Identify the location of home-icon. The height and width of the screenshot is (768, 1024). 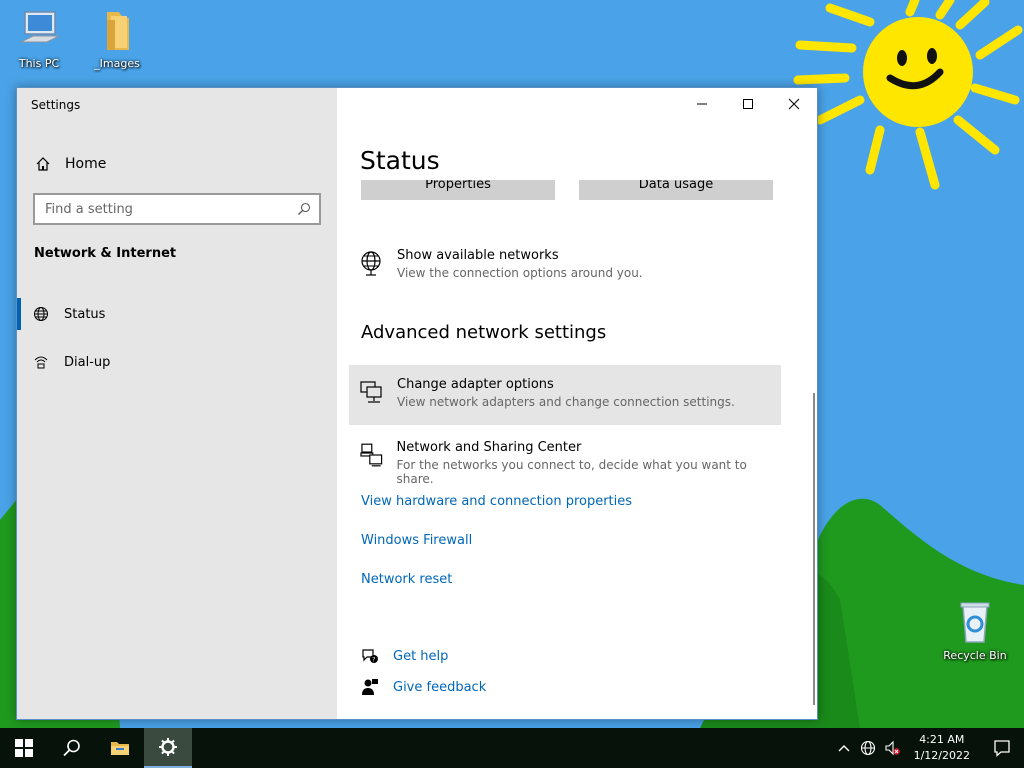
(43, 164).